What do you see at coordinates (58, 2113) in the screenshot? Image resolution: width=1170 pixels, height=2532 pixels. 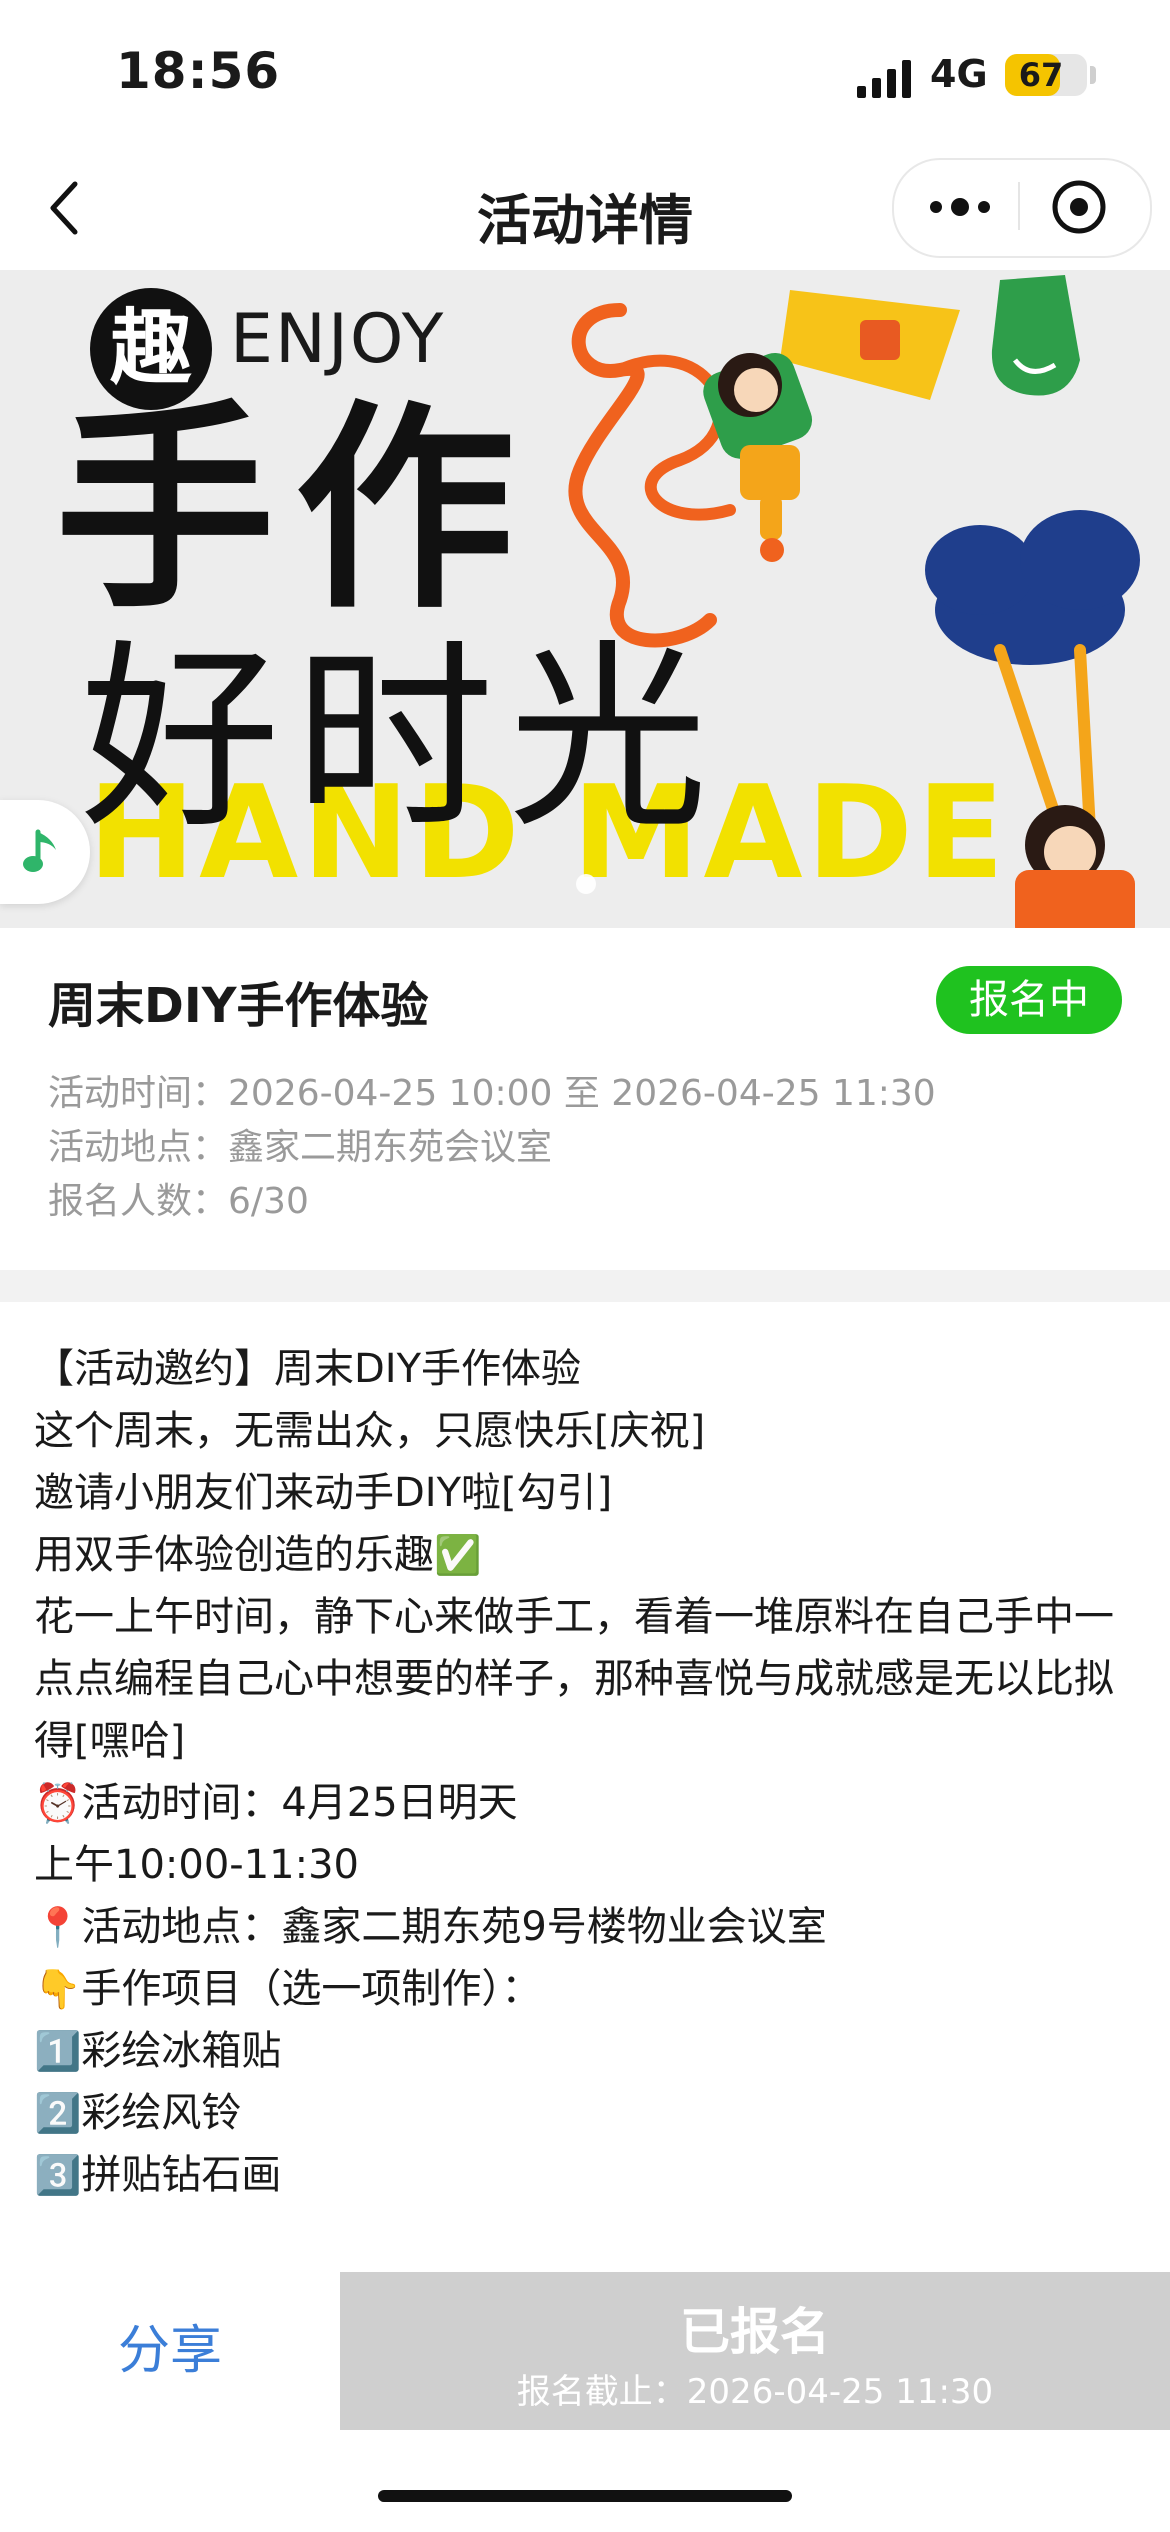 I see `keycap-2-icon: 2️⃣` at bounding box center [58, 2113].